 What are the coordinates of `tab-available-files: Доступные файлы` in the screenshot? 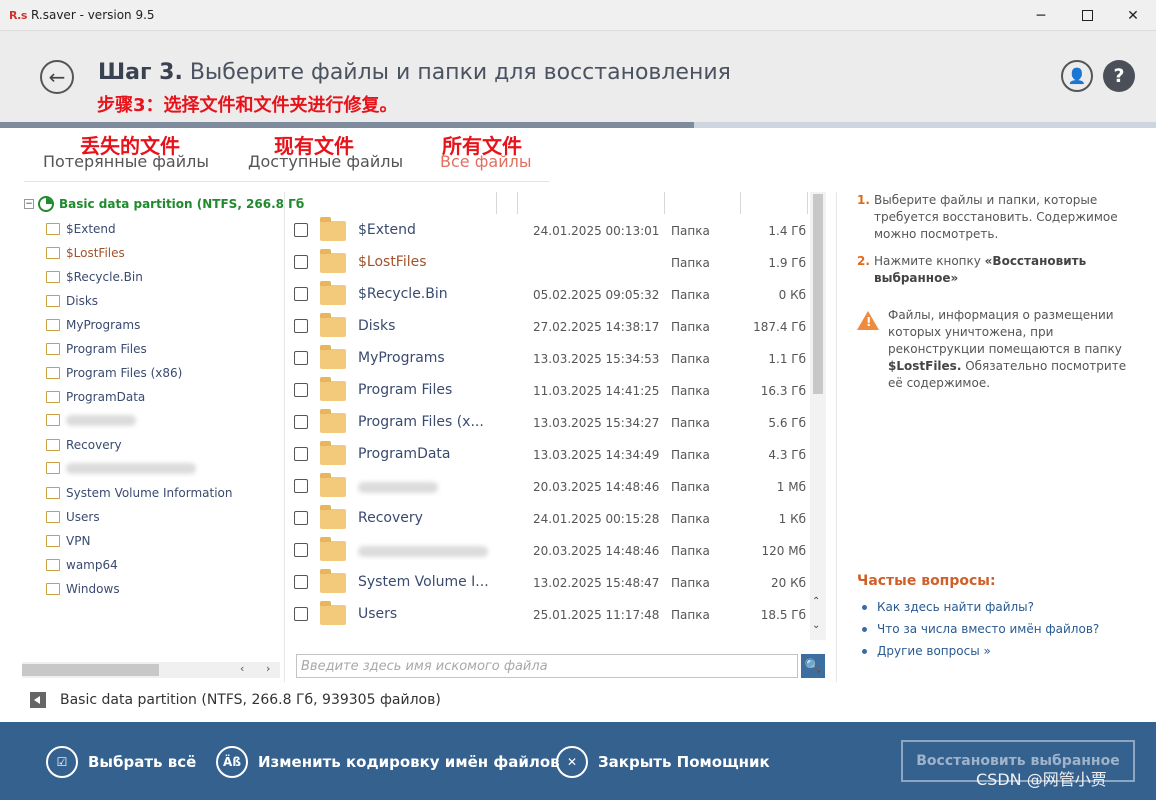 It's located at (325, 161).